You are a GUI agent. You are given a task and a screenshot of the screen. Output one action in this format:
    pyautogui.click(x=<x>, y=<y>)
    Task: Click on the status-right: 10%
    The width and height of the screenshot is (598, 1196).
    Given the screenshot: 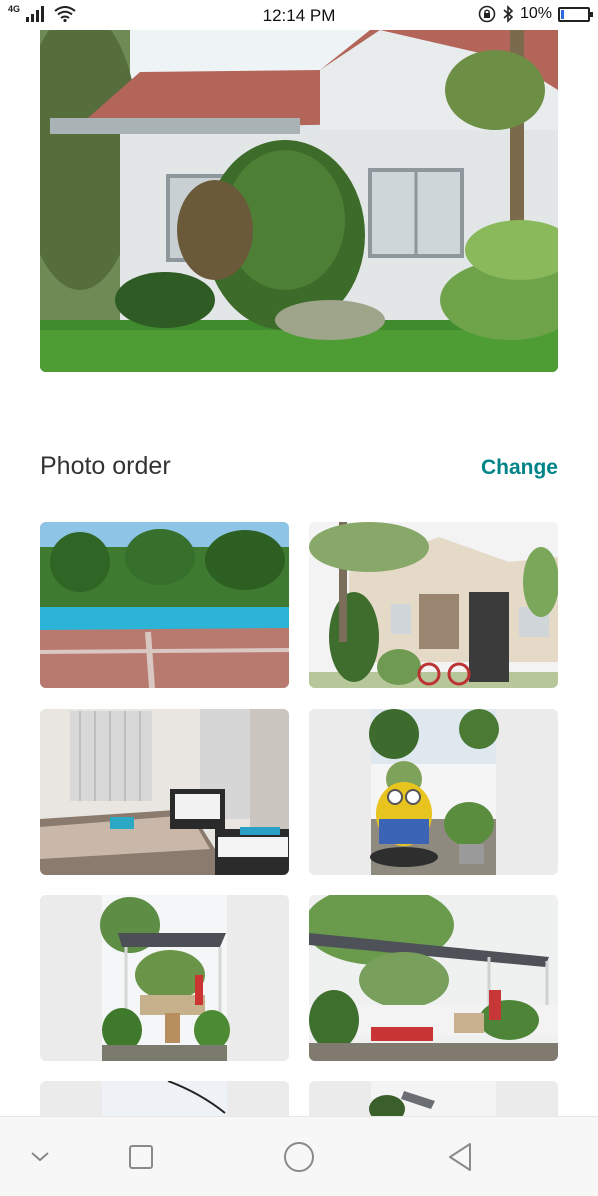 What is the action you would take?
    pyautogui.click(x=535, y=14)
    